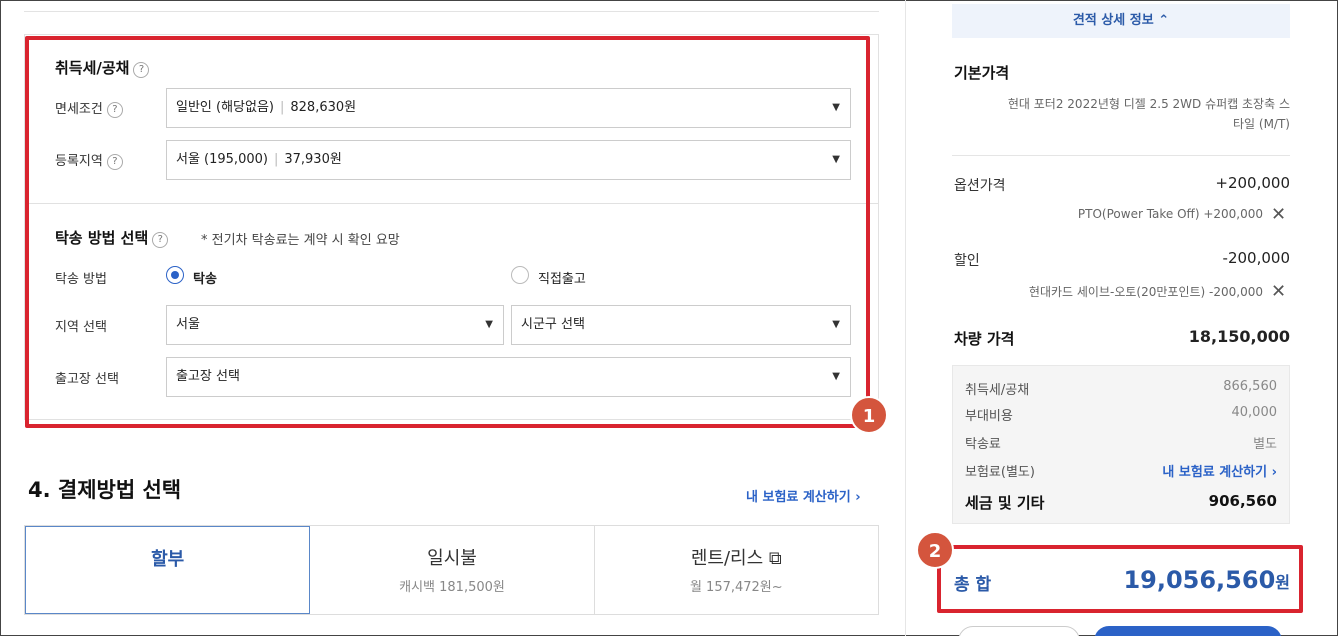 The width and height of the screenshot is (1338, 636). What do you see at coordinates (803, 495) in the screenshot?
I see `insurance-calc-link: 내 보험료 계산하기 ›` at bounding box center [803, 495].